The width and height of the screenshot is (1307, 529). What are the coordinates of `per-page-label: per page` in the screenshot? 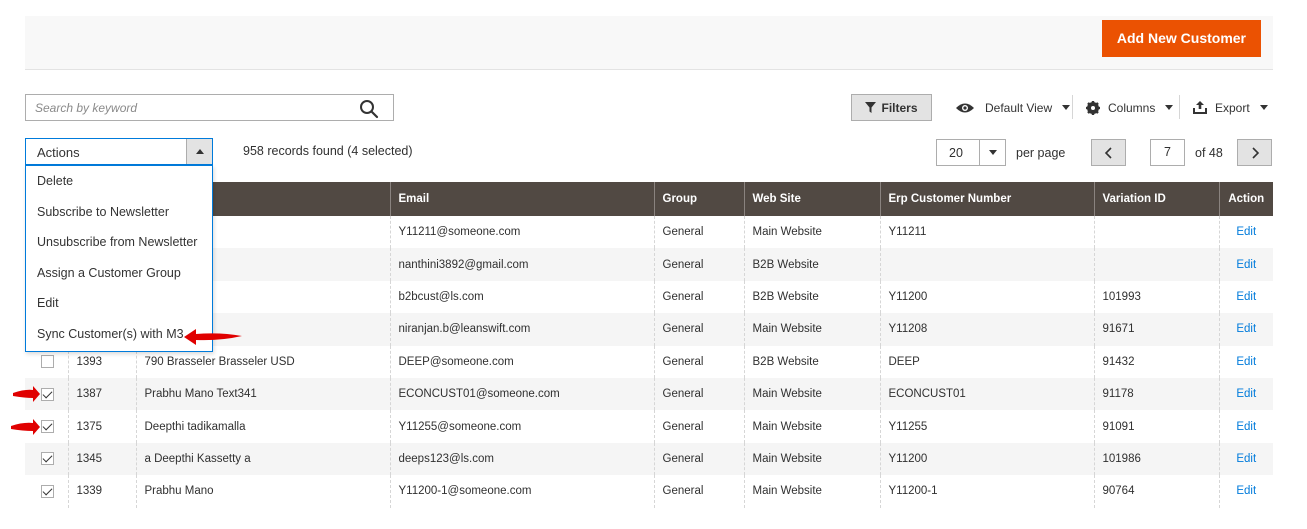 It's located at (1041, 153).